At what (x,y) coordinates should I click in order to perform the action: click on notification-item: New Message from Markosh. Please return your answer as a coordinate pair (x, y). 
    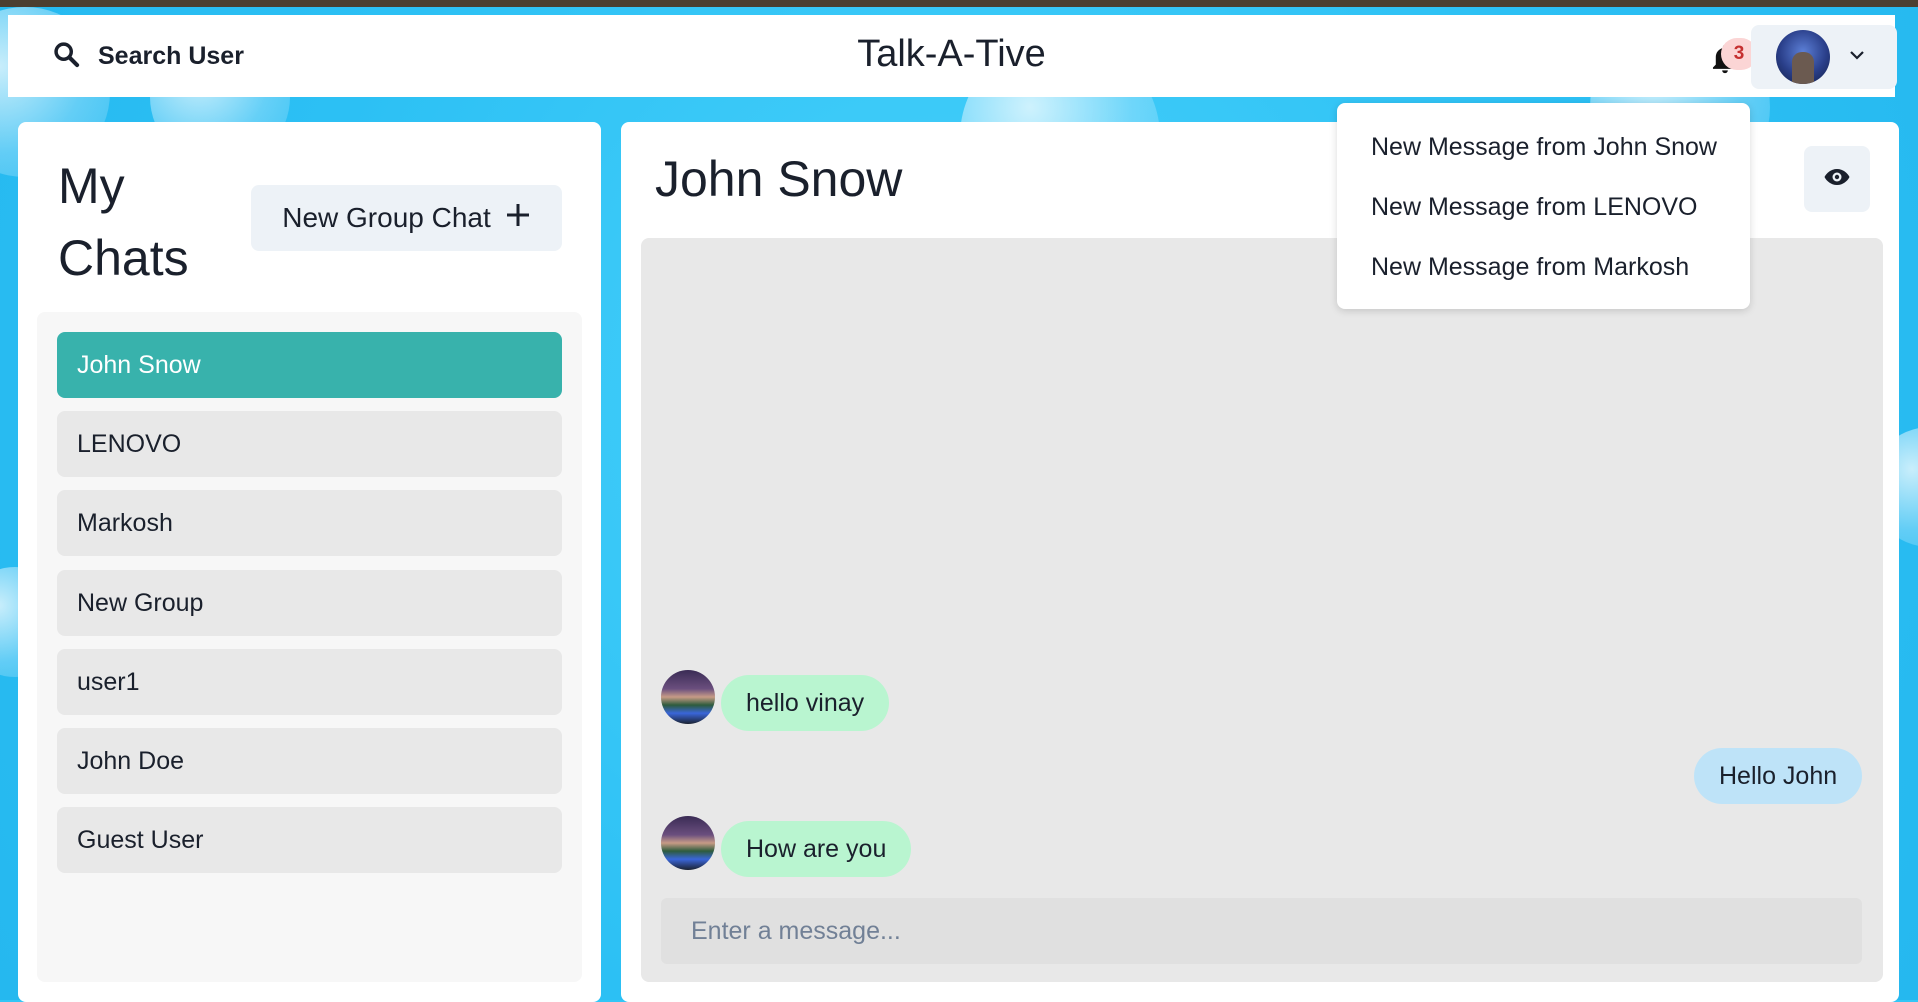
    Looking at the image, I should click on (1543, 267).